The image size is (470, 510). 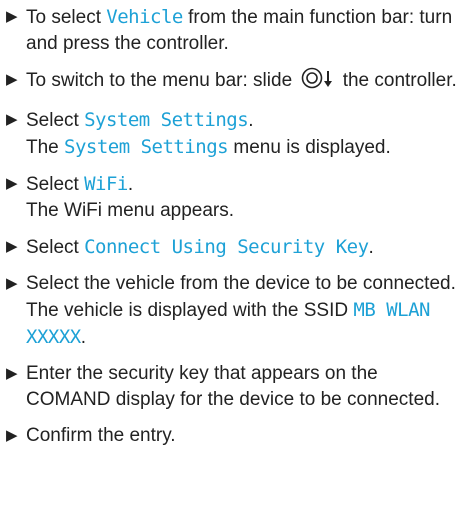 What do you see at coordinates (397, 80) in the screenshot?
I see `step-text: the controller.` at bounding box center [397, 80].